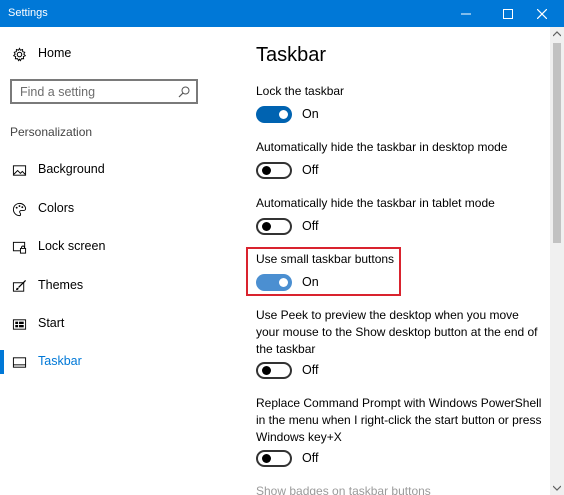  Describe the element at coordinates (119, 362) in the screenshot. I see `sidebar-item-taskbar: Taskbar` at that location.